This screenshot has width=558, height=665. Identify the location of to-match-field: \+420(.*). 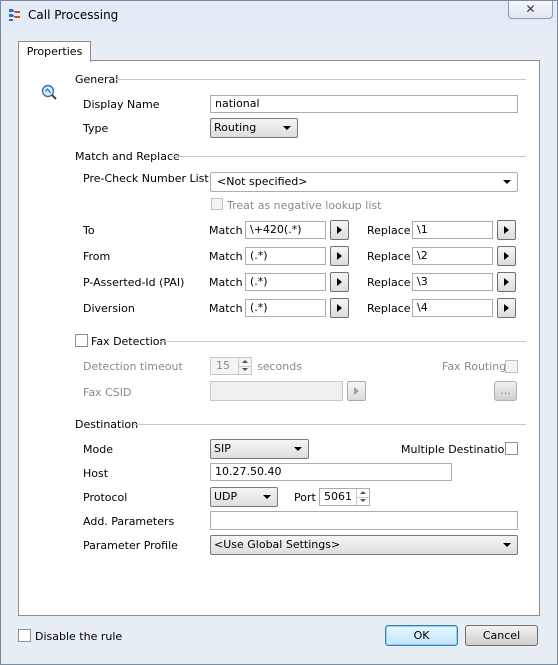
(285, 230).